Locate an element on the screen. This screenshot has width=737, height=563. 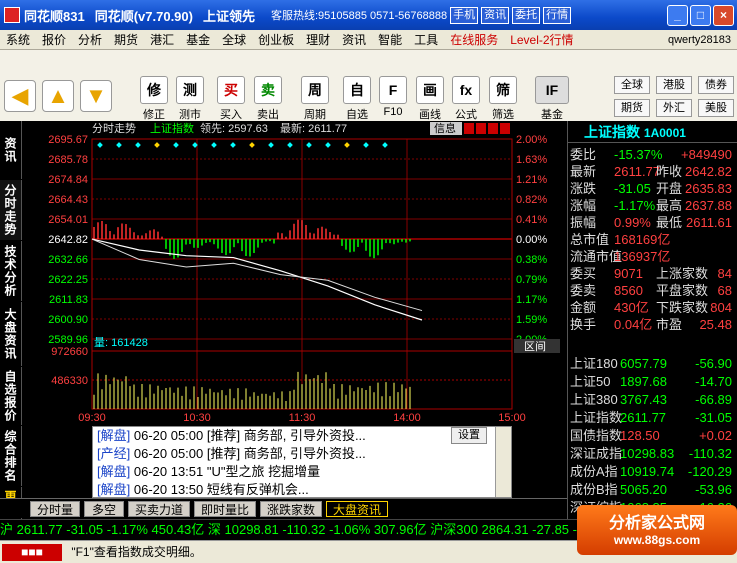
down-arrow-icon: ▼ is located at coordinates (96, 96).